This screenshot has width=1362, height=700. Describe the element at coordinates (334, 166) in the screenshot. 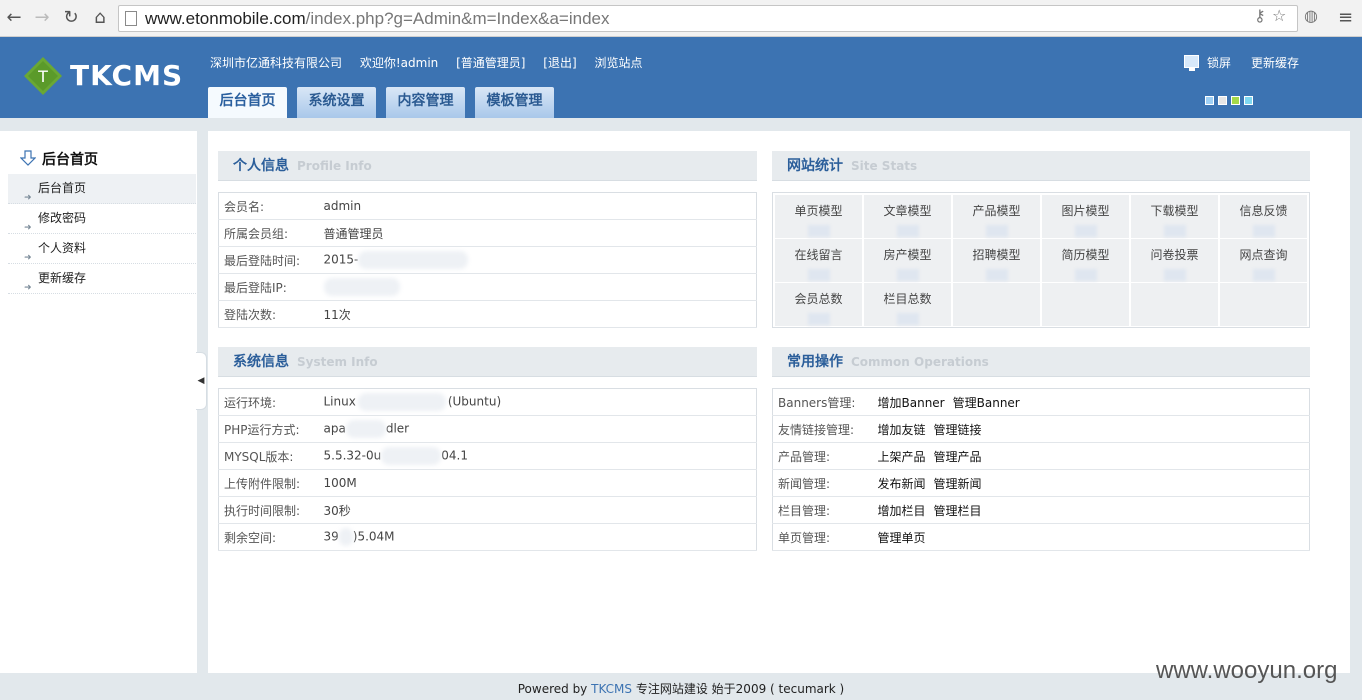

I see `profile-title-en: Profile Info` at that location.